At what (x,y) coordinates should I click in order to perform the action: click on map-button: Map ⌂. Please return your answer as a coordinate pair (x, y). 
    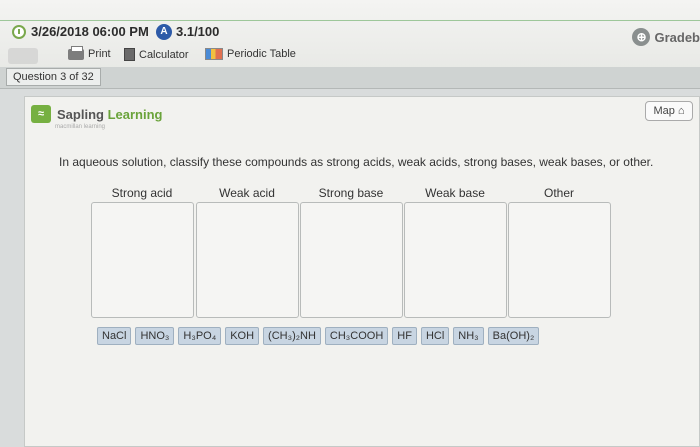
    Looking at the image, I should click on (669, 111).